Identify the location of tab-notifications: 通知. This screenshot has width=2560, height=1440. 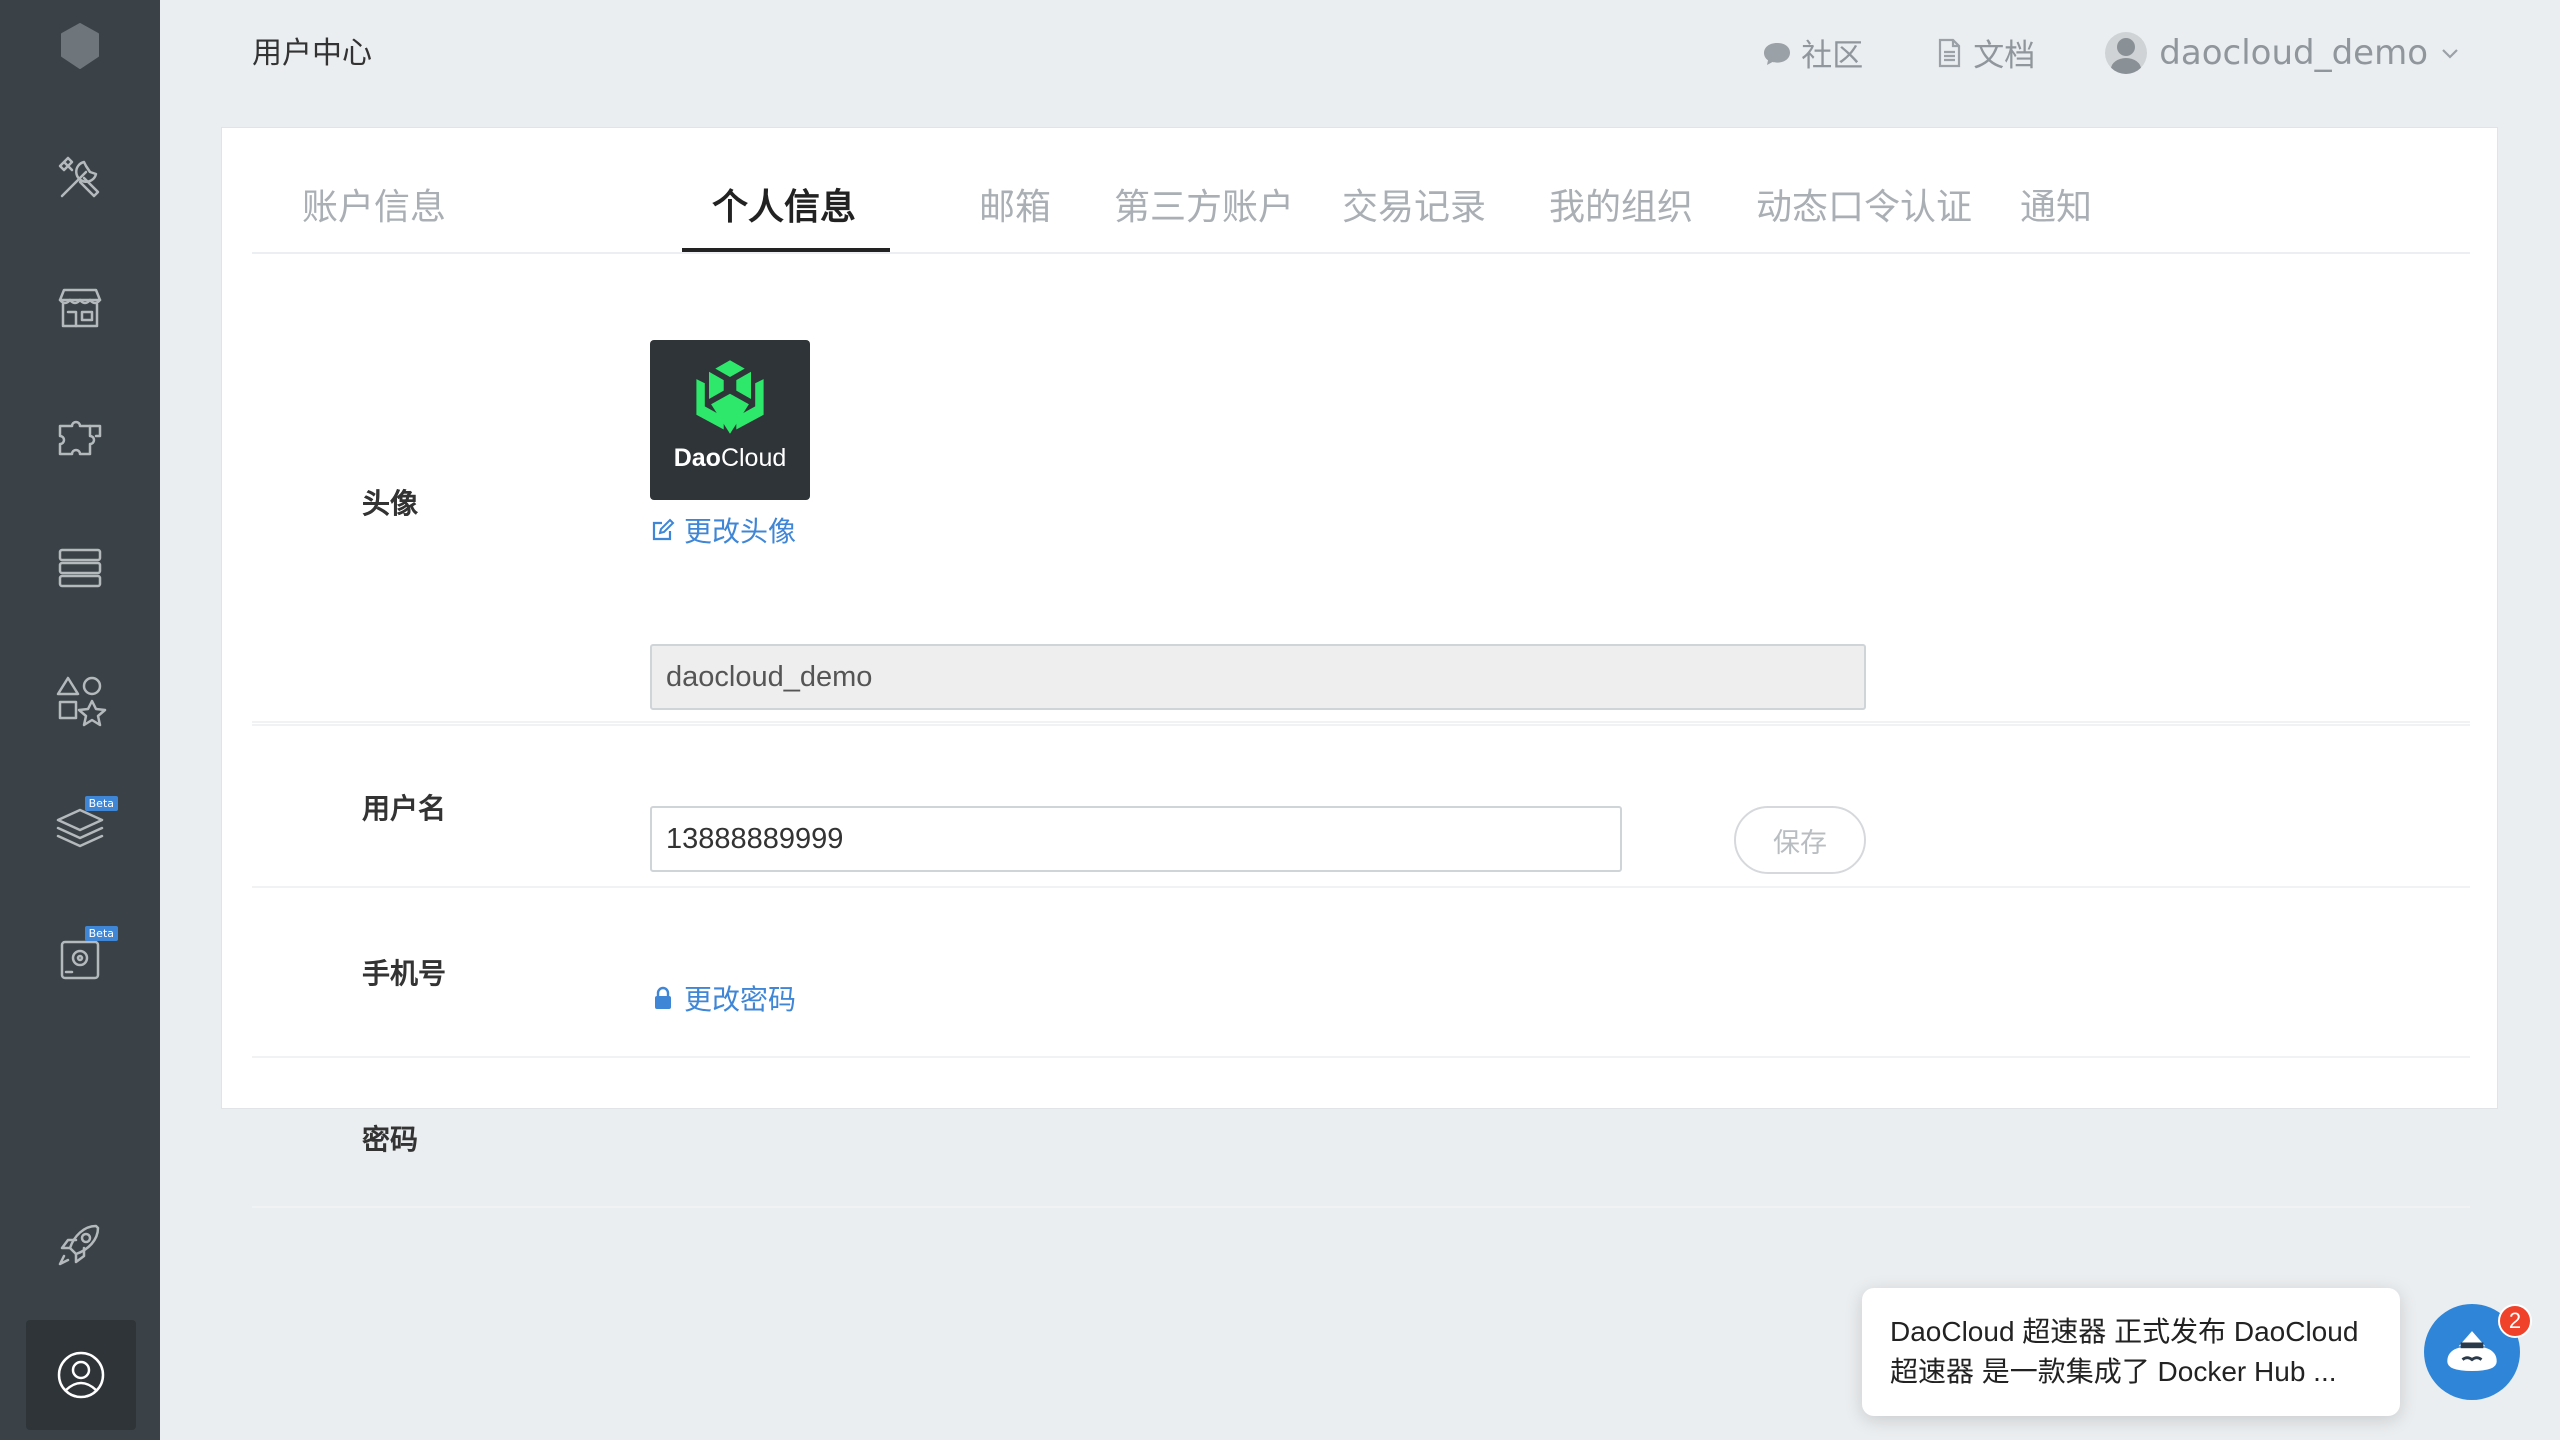
(2056, 204).